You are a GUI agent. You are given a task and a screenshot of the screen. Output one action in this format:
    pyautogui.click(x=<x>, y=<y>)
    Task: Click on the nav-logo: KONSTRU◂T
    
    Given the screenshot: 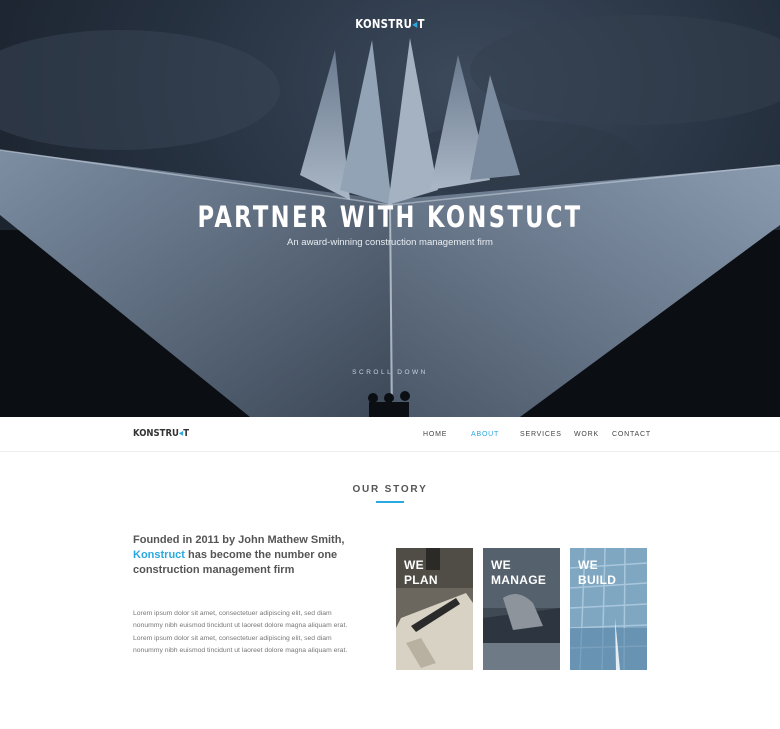 What is the action you would take?
    pyautogui.click(x=161, y=433)
    